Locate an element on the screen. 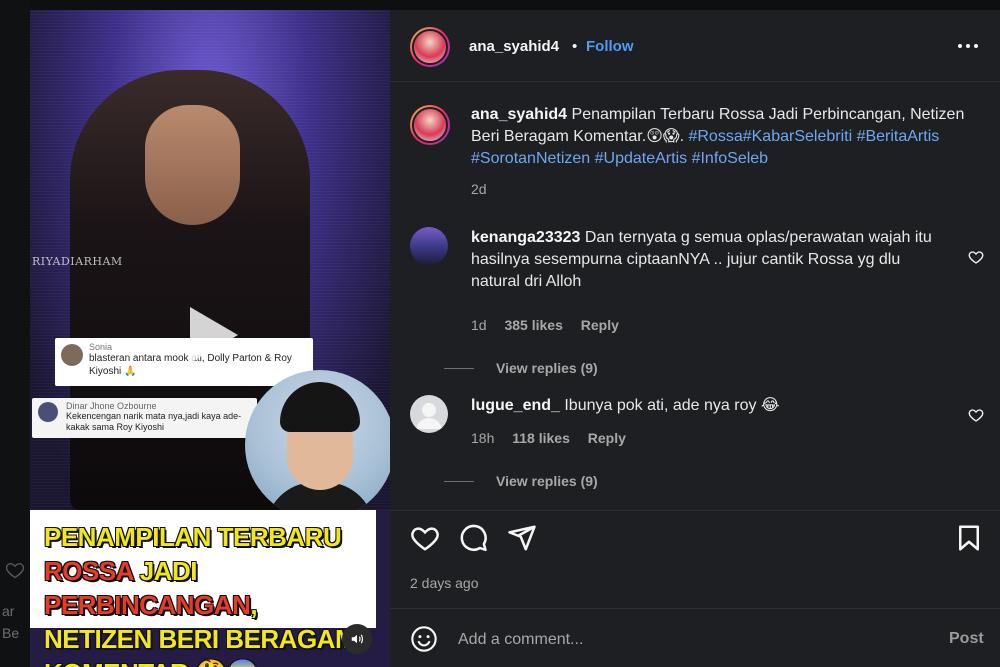  comment-likes: 118 likes is located at coordinates (541, 438).